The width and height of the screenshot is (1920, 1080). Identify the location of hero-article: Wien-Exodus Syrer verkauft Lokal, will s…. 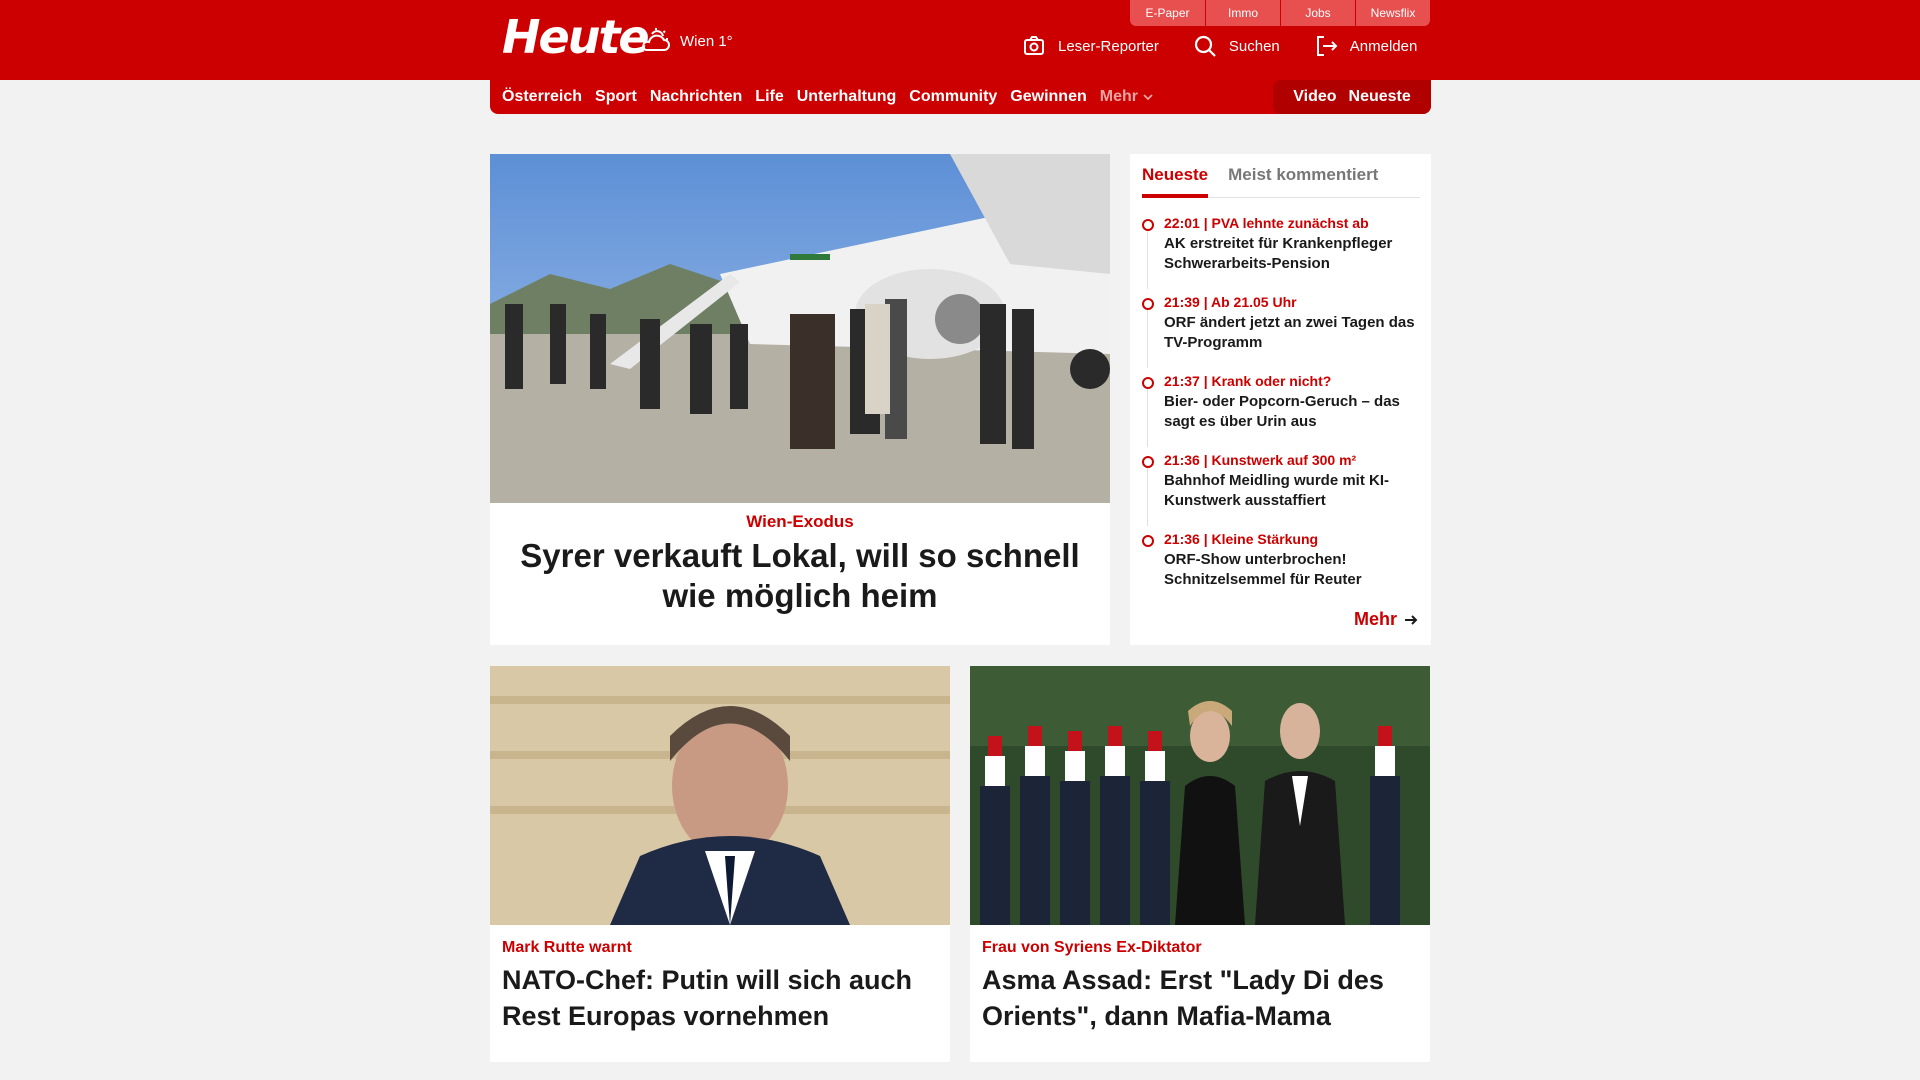
(800, 399).